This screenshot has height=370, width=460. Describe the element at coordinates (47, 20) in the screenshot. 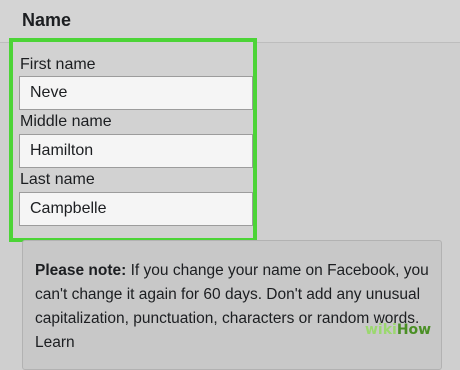

I see `section-title: Name` at that location.